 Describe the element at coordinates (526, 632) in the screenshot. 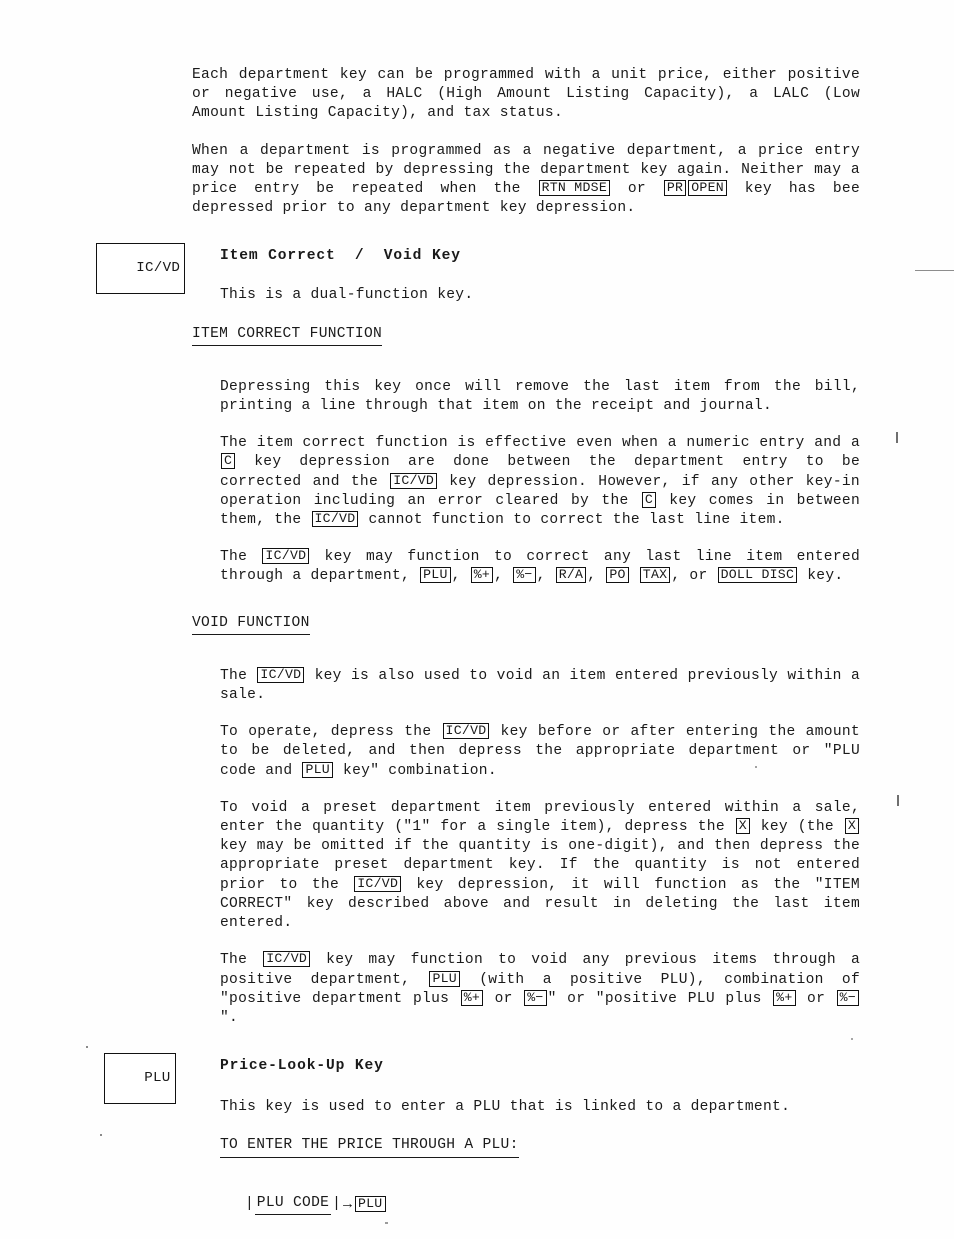

I see `subheading-void-wrap: VOID FUNCTION` at that location.